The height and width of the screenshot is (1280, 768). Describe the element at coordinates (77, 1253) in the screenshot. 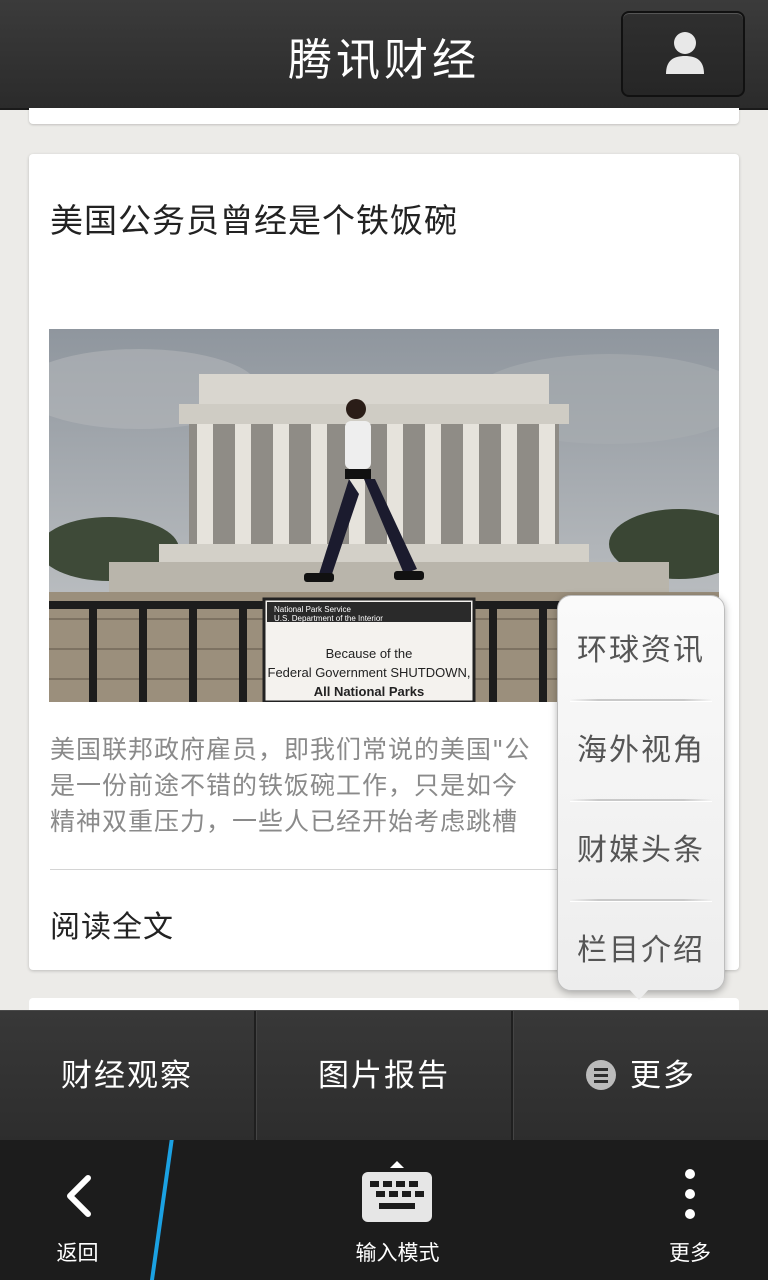

I see `back-label: 返回` at that location.